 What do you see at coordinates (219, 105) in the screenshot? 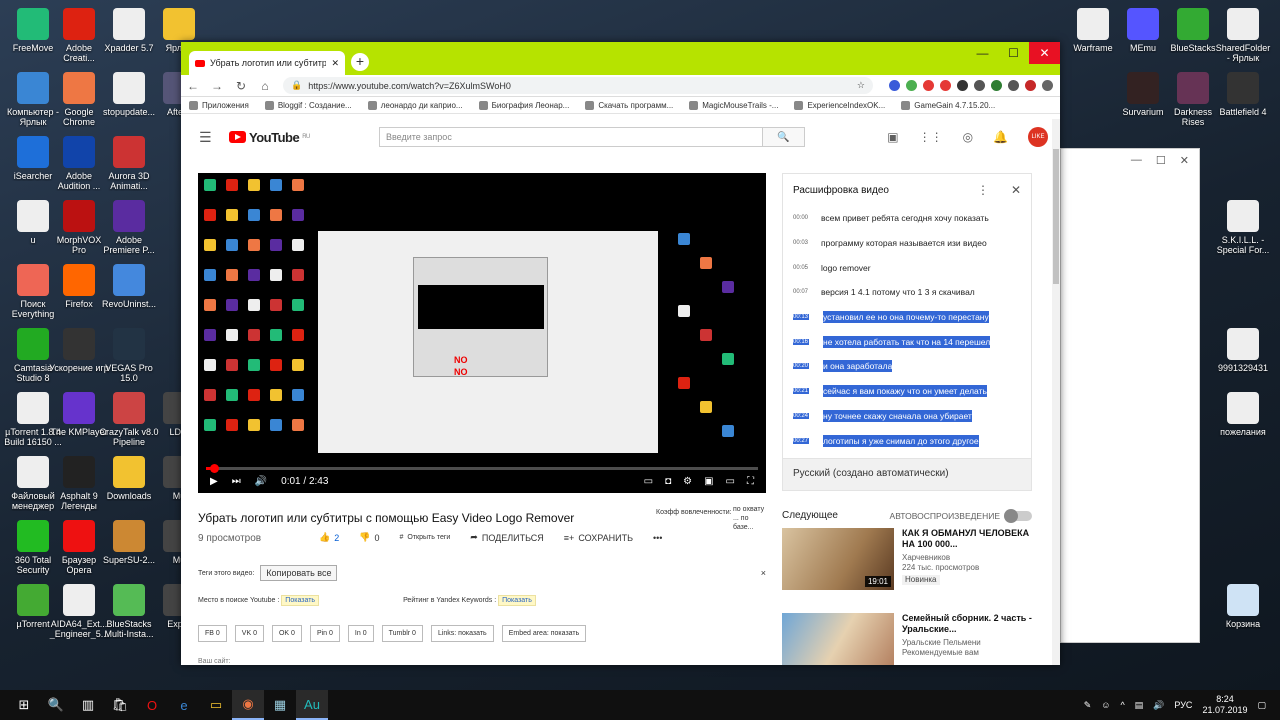
I see `bookmark-item: Приложения` at bounding box center [219, 105].